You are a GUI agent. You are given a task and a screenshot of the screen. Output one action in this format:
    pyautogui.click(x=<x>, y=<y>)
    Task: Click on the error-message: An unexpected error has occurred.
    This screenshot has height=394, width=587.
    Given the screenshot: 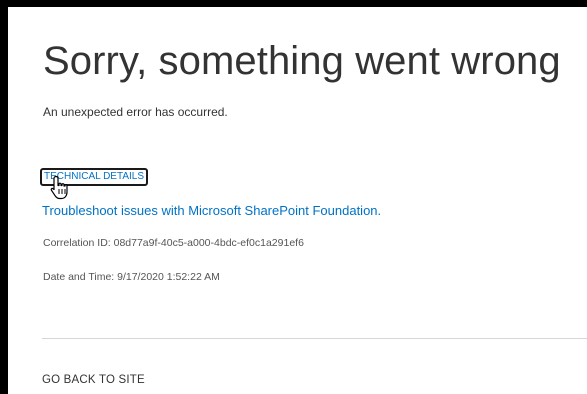 What is the action you would take?
    pyautogui.click(x=135, y=112)
    